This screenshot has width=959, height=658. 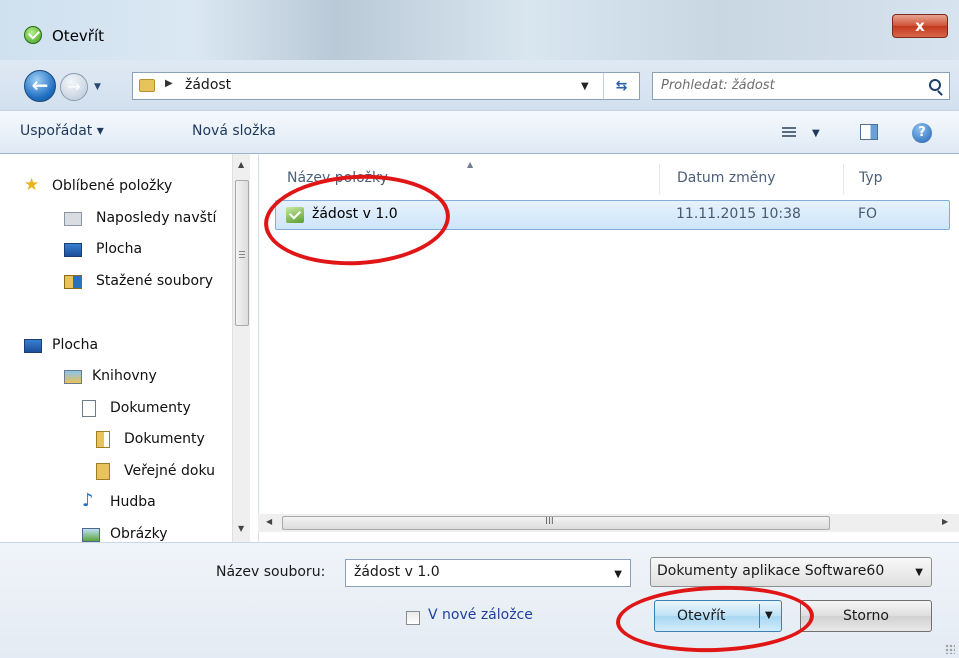 I want to click on filename-label: Název souboru:, so click(x=271, y=572).